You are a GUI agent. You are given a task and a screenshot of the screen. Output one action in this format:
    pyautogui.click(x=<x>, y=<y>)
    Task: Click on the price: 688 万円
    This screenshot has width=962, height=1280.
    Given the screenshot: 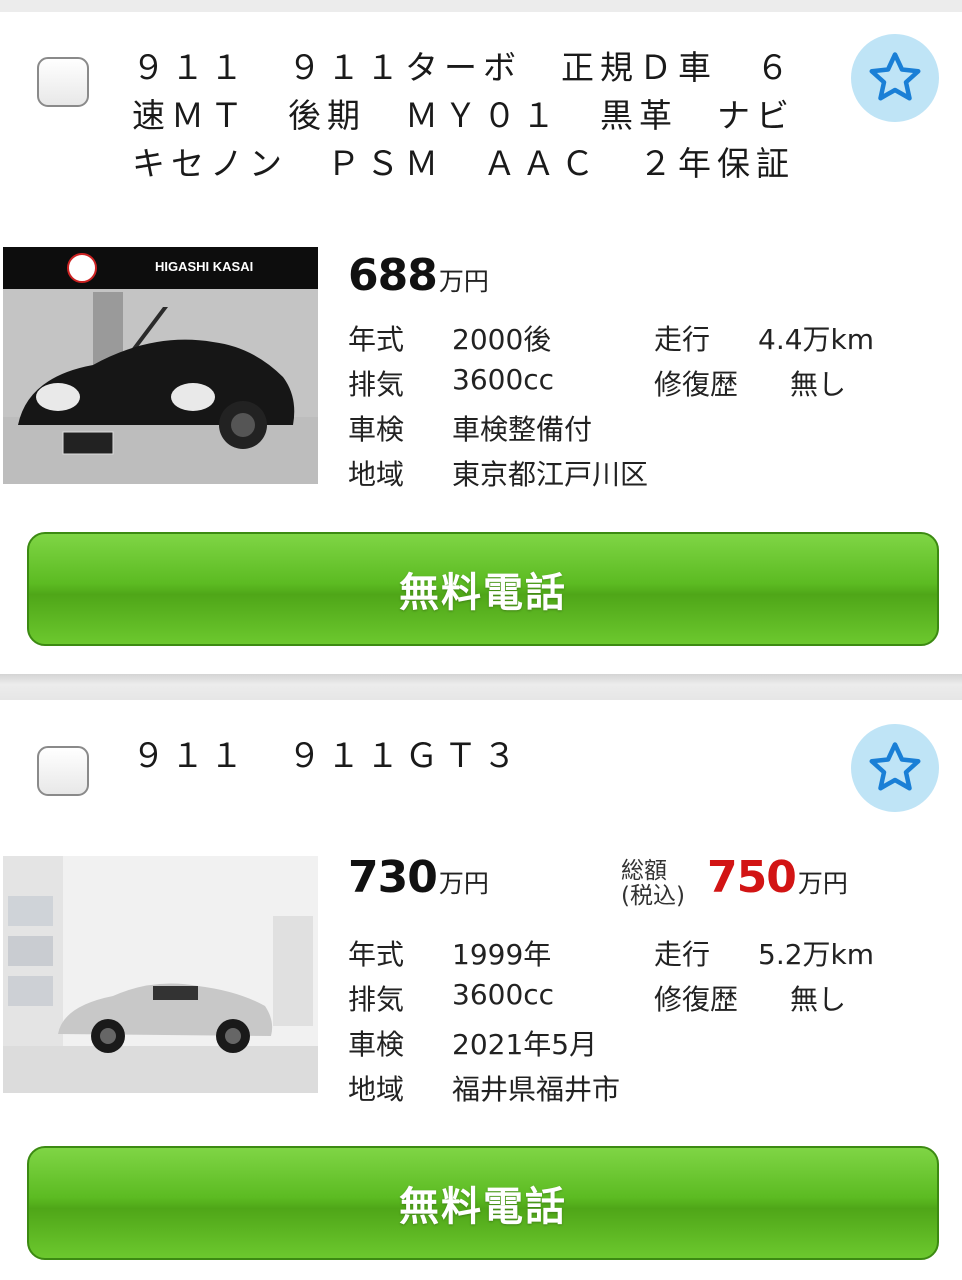 What is the action you would take?
    pyautogui.click(x=418, y=275)
    